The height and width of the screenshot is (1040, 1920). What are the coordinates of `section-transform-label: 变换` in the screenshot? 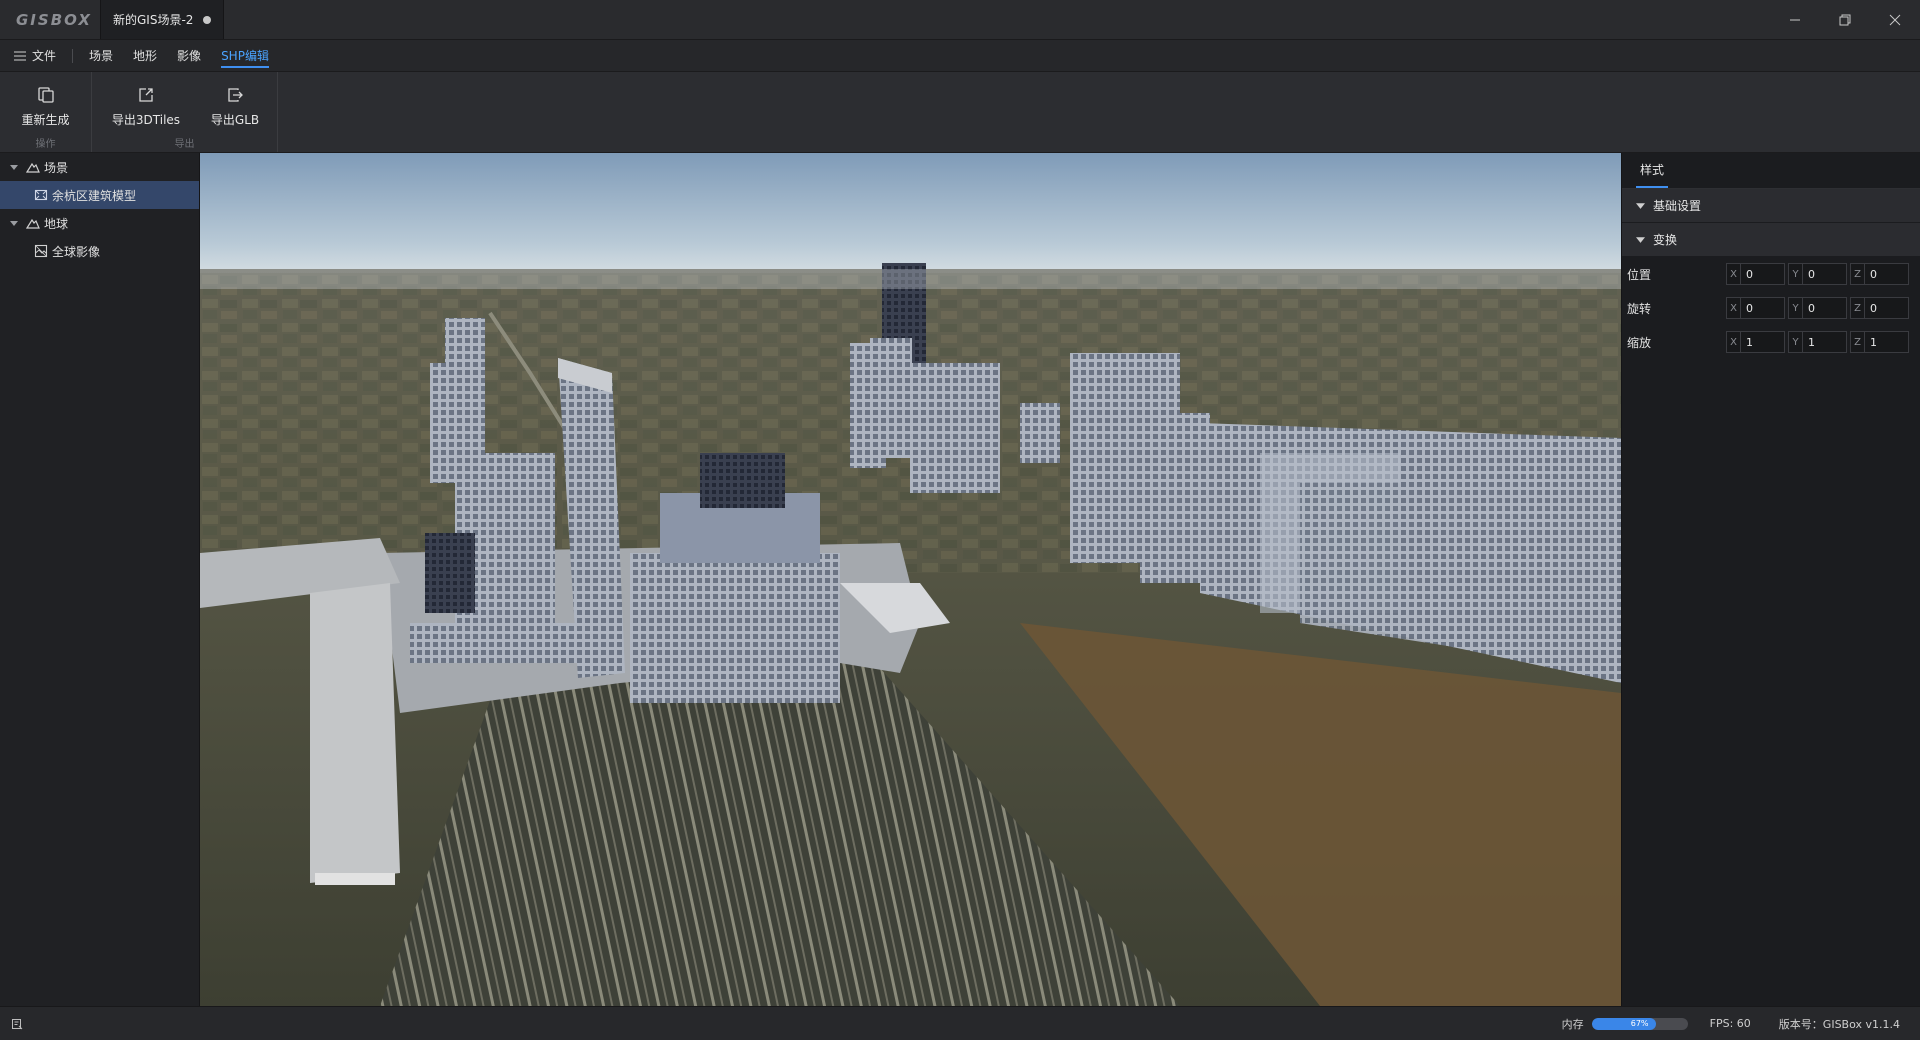 It's located at (1665, 240).